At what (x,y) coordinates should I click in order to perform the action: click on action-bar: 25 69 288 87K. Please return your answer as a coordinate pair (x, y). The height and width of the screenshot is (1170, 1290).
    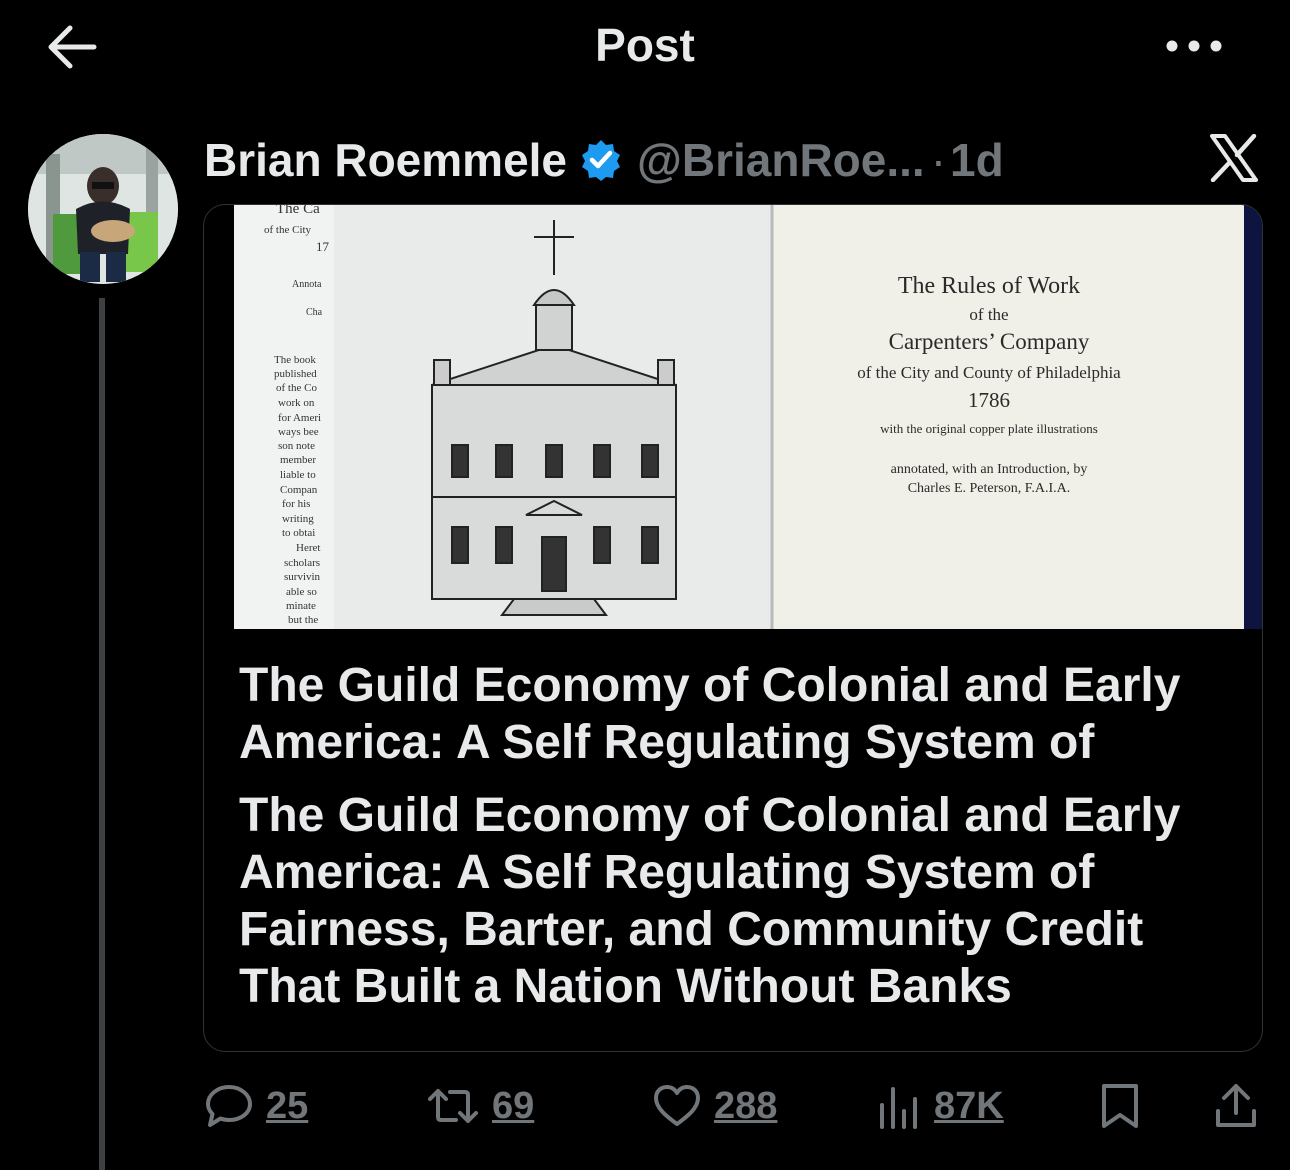
    Looking at the image, I should click on (740, 1106).